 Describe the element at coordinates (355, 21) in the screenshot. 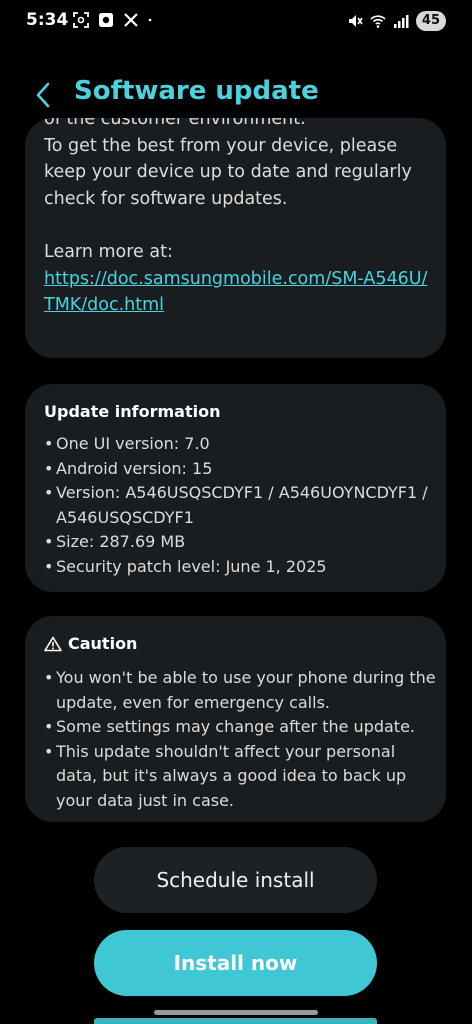

I see `mute-icon` at that location.